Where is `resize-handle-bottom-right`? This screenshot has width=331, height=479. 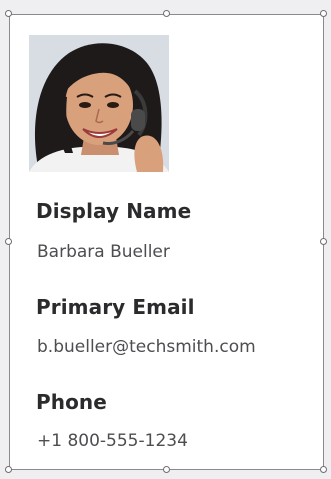
resize-handle-bottom-right is located at coordinates (323, 469).